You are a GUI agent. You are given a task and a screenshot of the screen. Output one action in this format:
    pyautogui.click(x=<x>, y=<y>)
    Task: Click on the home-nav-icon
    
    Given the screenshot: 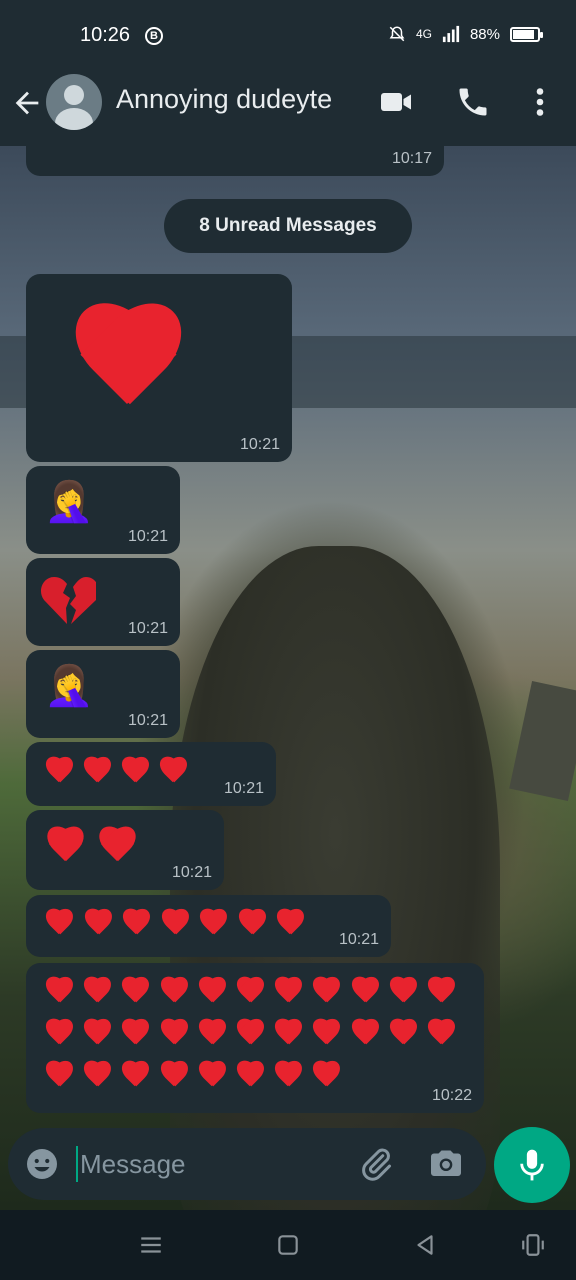 What is the action you would take?
    pyautogui.click(x=288, y=1245)
    